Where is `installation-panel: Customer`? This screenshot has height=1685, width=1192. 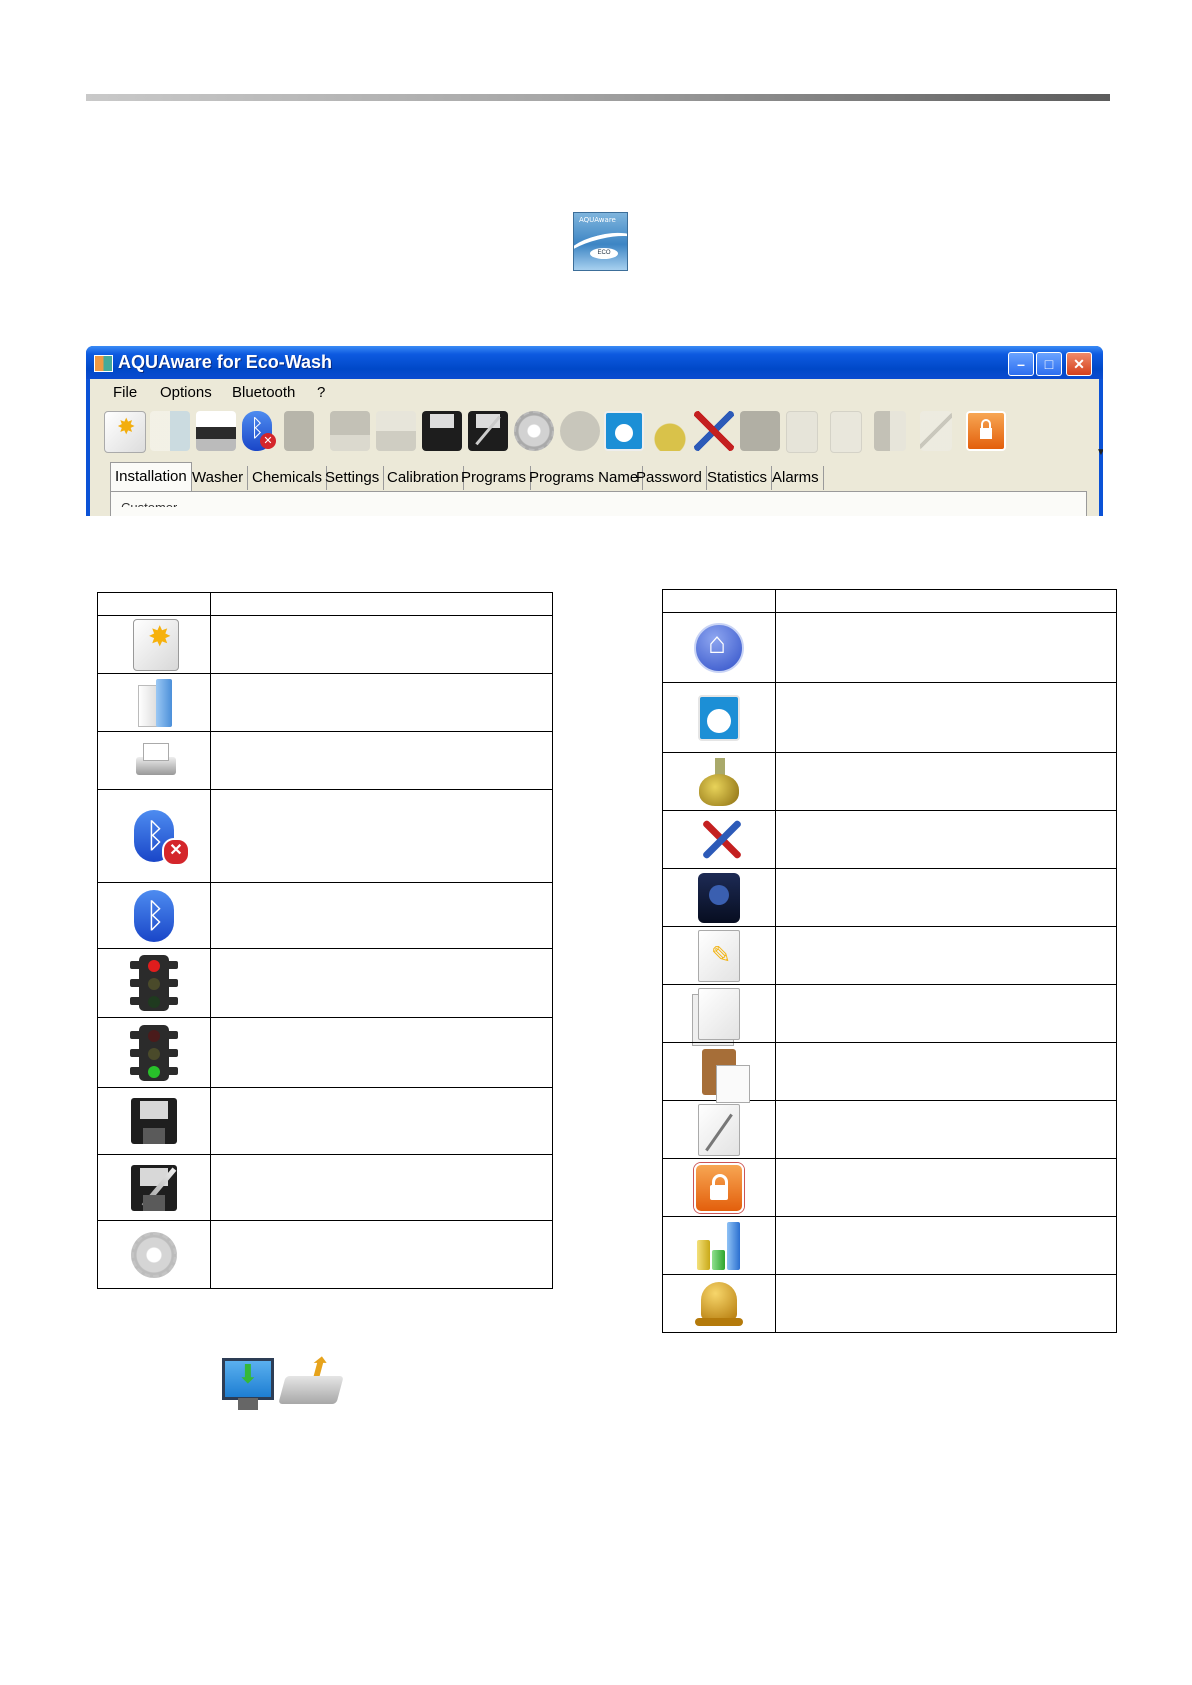 installation-panel: Customer is located at coordinates (598, 503).